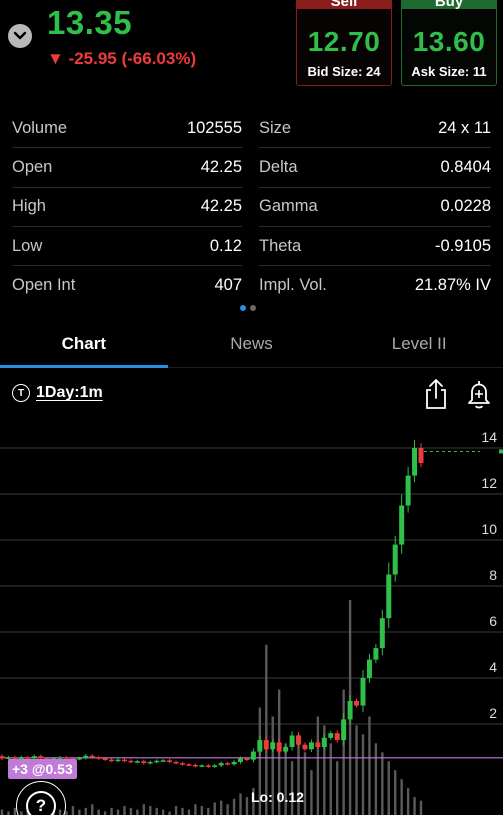 The height and width of the screenshot is (815, 503). What do you see at coordinates (293, 285) in the screenshot?
I see `stat-label: Impl. Vol.` at bounding box center [293, 285].